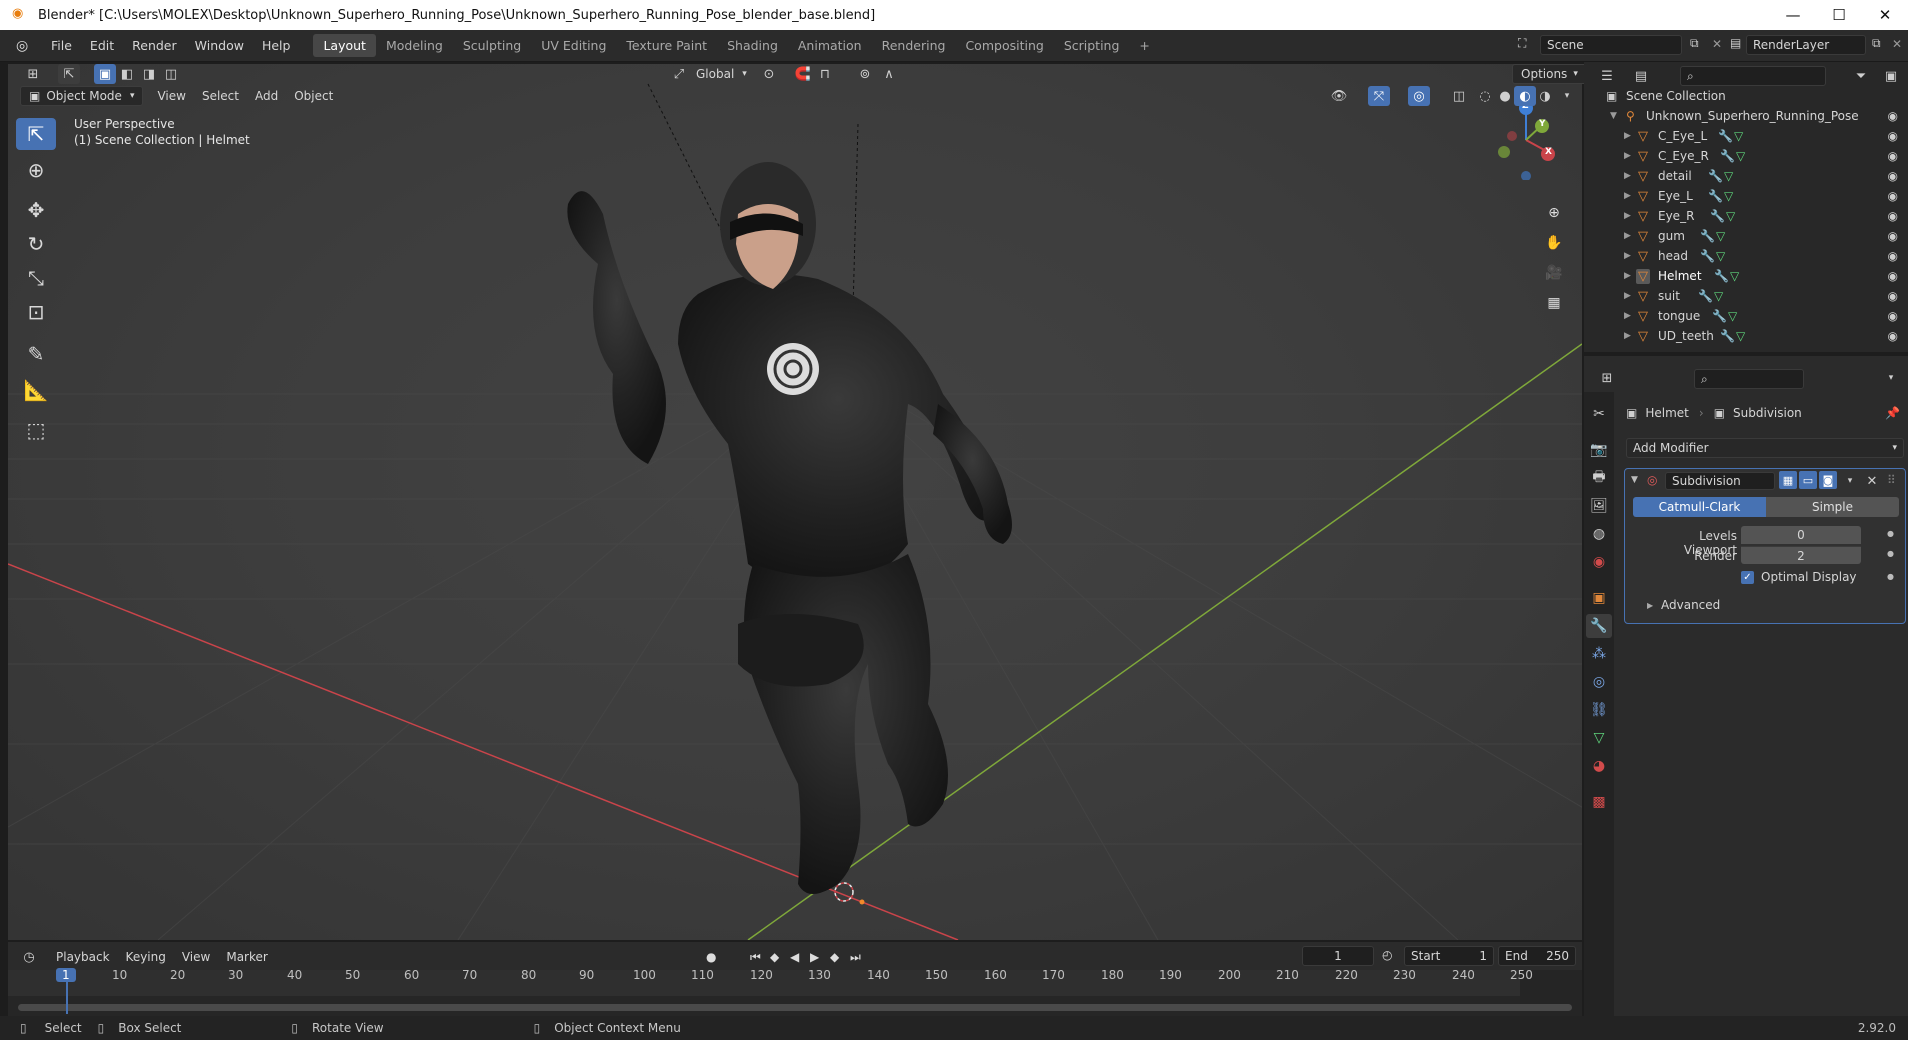 This screenshot has height=1040, width=1908. Describe the element at coordinates (66, 975) in the screenshot. I see `frame-label-1: 1` at that location.